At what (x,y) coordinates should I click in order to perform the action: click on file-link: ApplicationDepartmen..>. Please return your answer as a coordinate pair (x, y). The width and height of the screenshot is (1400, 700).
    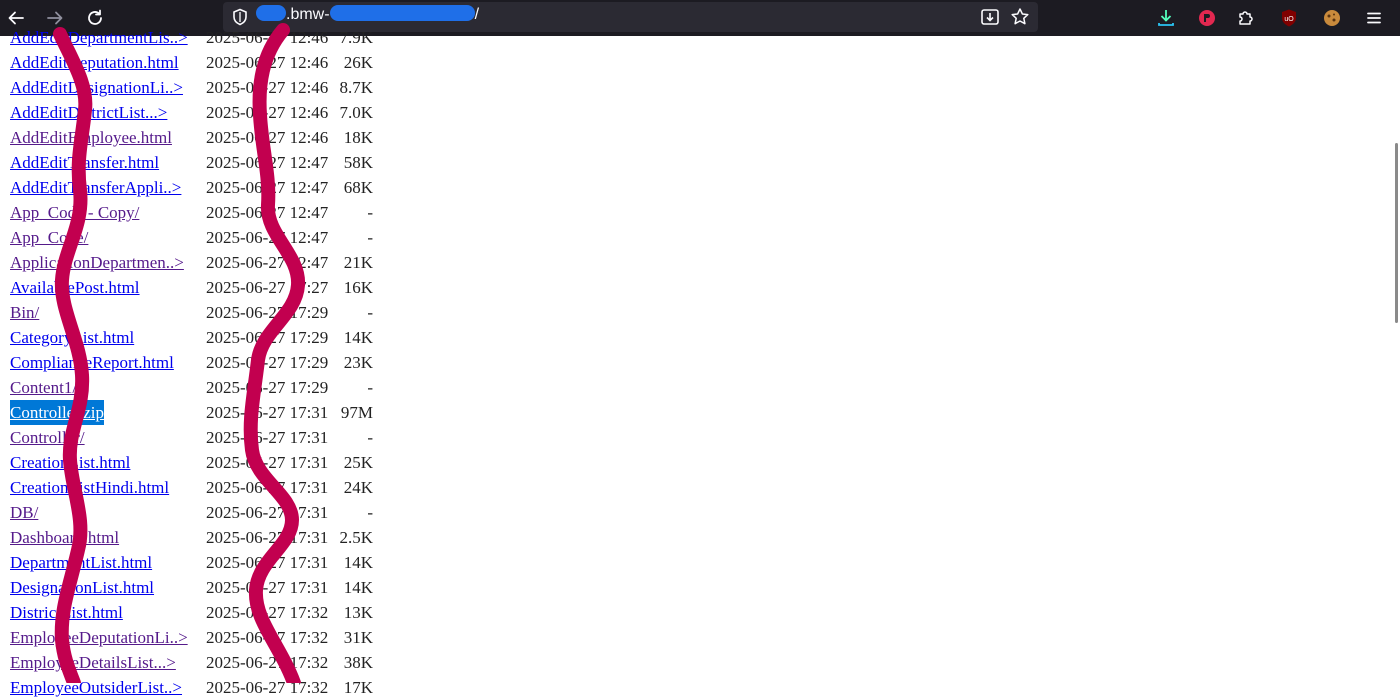
    Looking at the image, I should click on (97, 262).